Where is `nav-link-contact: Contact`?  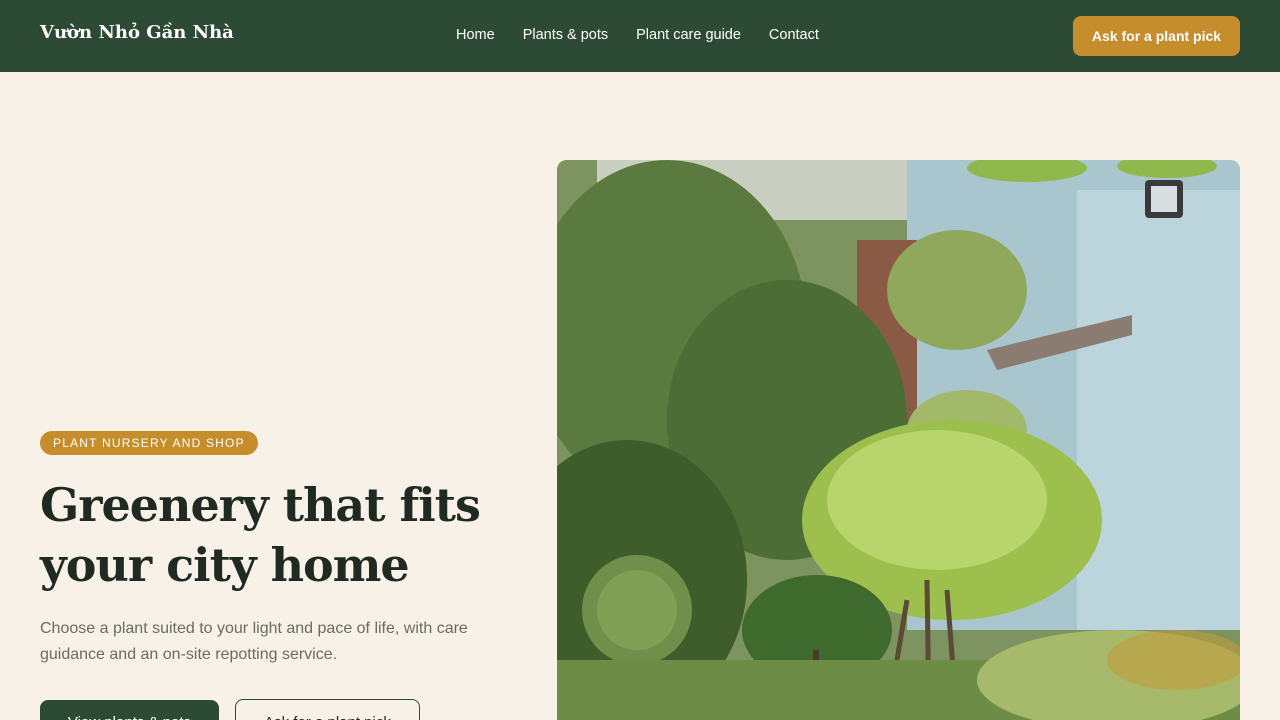
nav-link-contact: Contact is located at coordinates (794, 35).